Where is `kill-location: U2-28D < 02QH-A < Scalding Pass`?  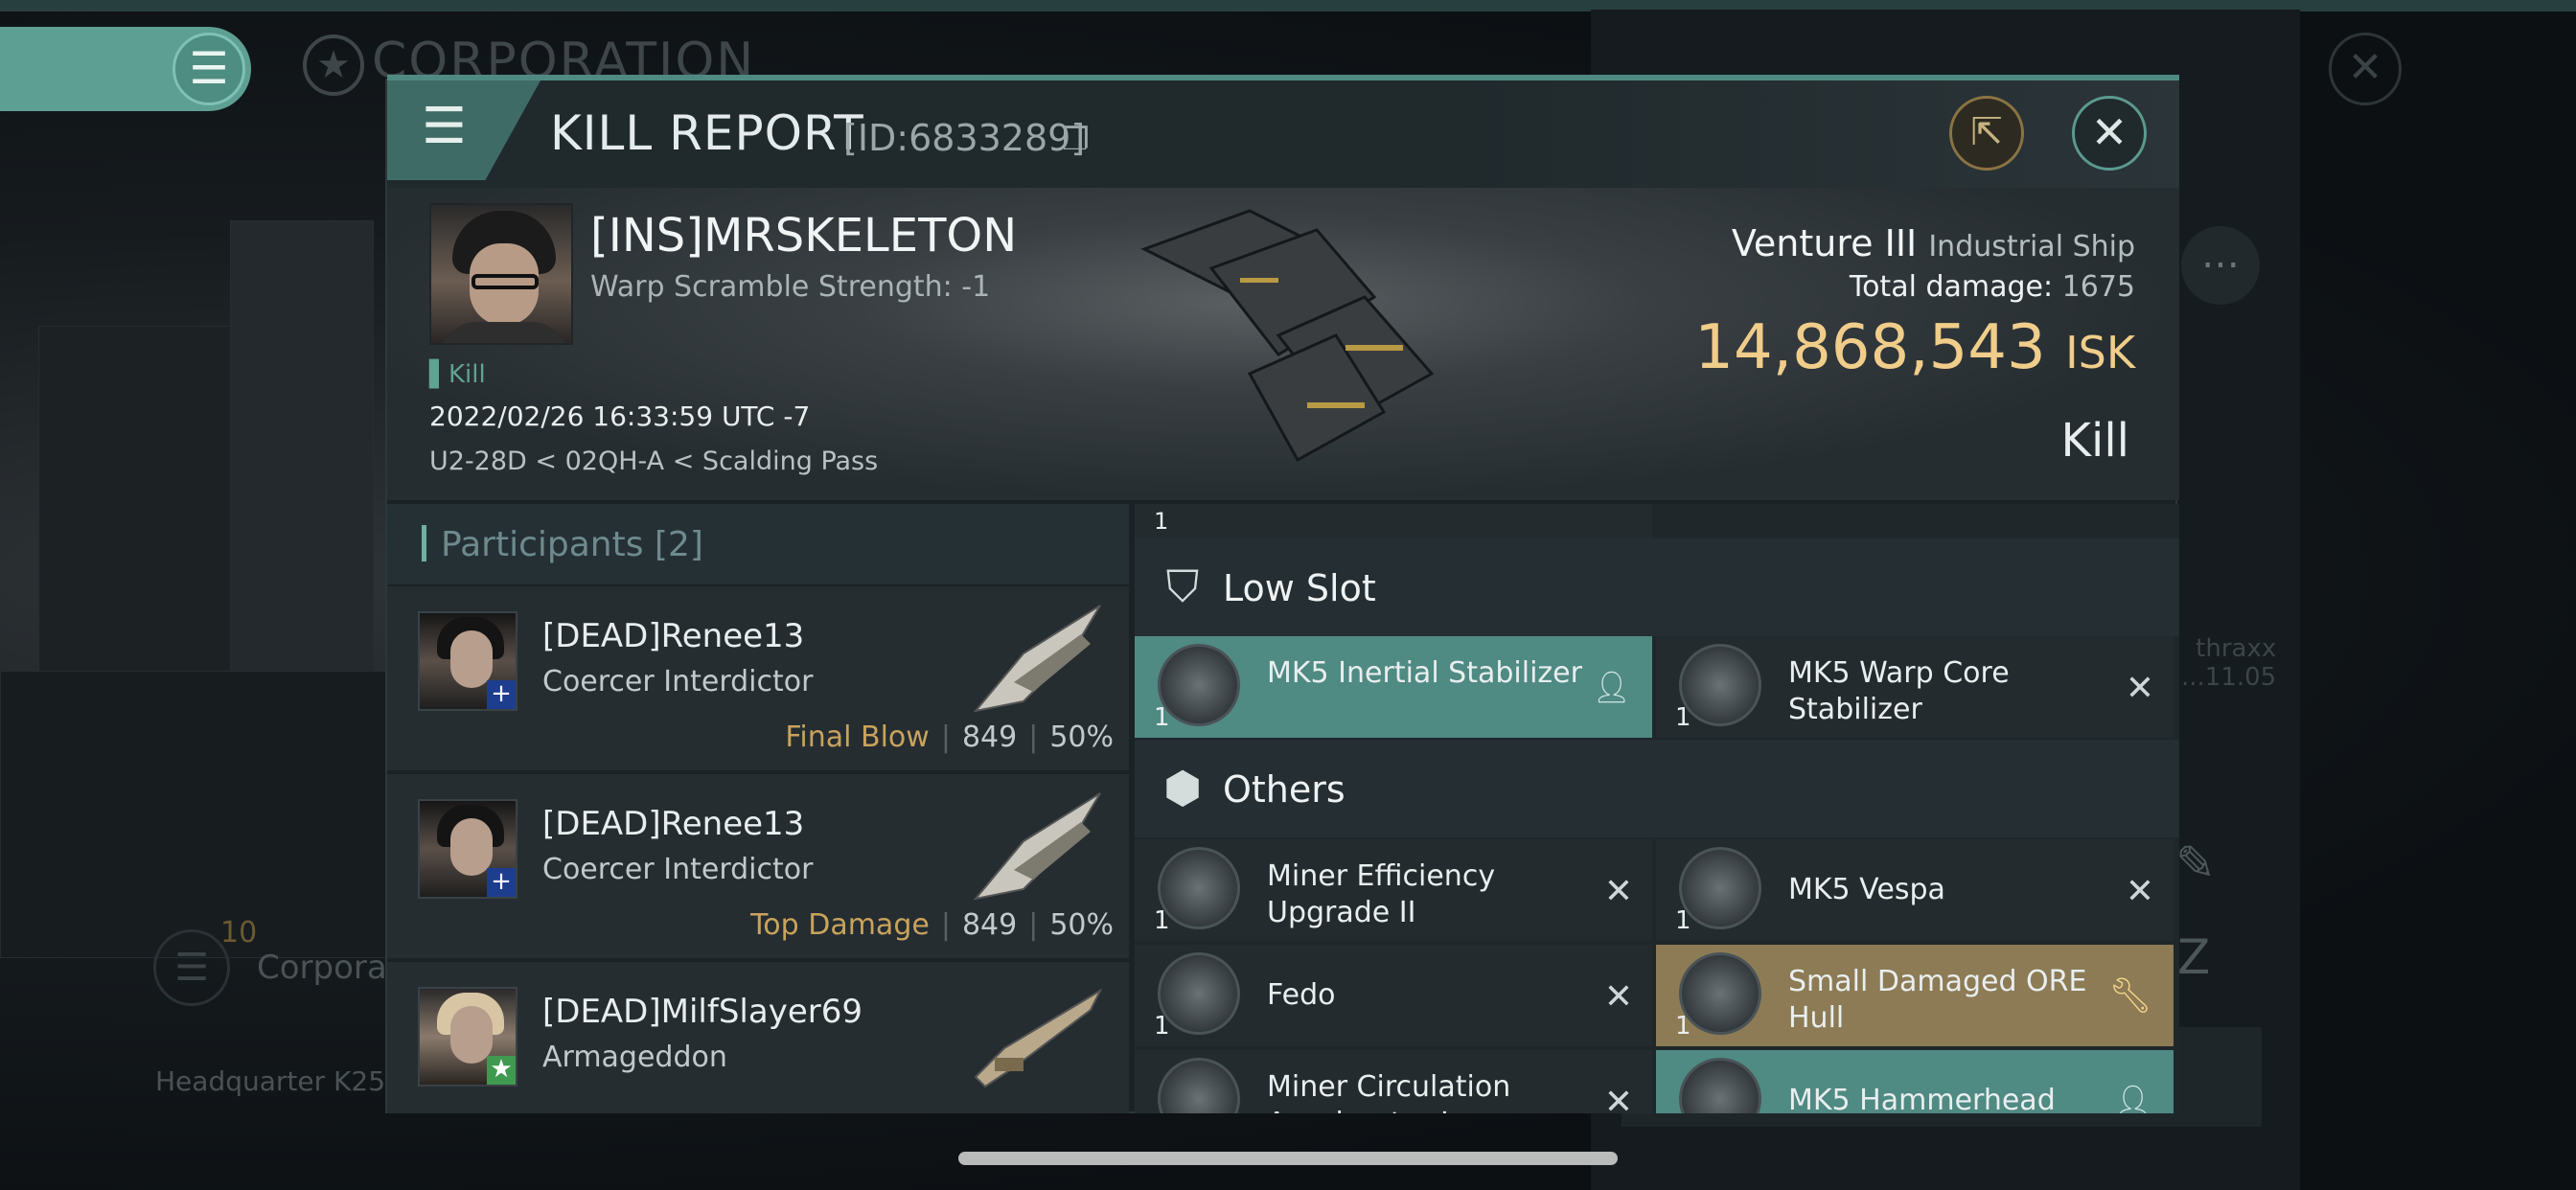 kill-location: U2-28D < 02QH-A < Scalding Pass is located at coordinates (653, 461).